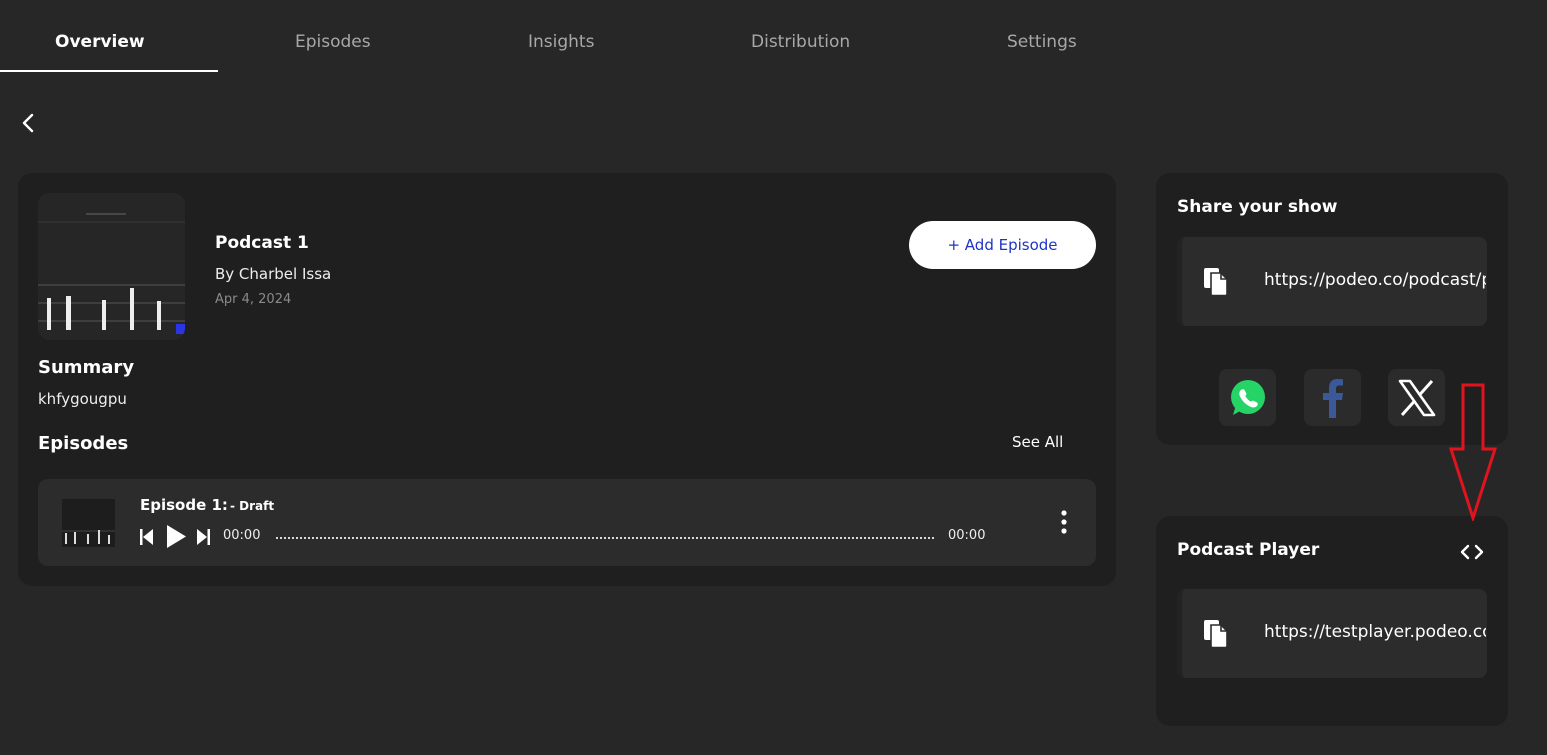  I want to click on skip-forward-icon, so click(203, 537).